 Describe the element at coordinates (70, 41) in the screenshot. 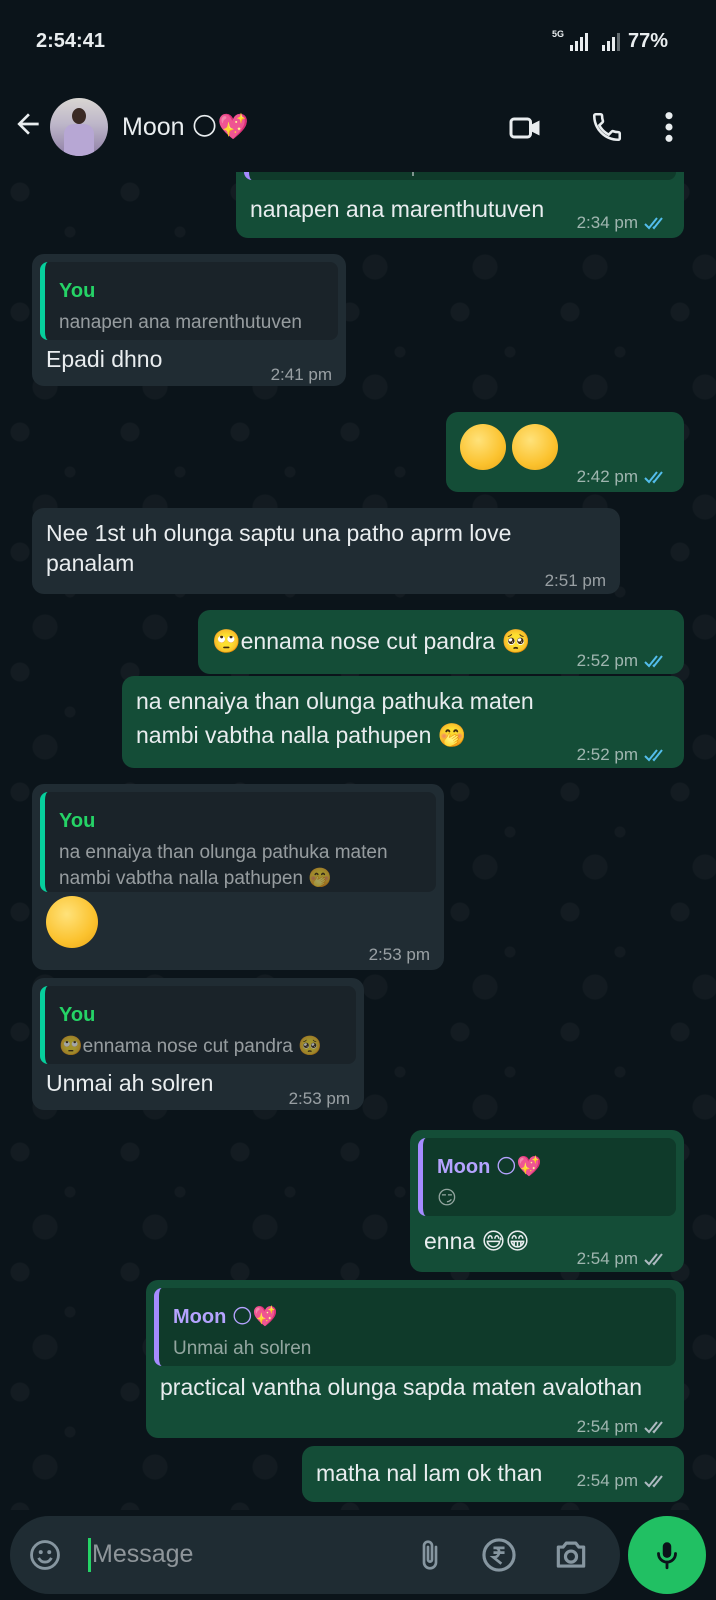

I see `status-time: 2:54:41` at that location.